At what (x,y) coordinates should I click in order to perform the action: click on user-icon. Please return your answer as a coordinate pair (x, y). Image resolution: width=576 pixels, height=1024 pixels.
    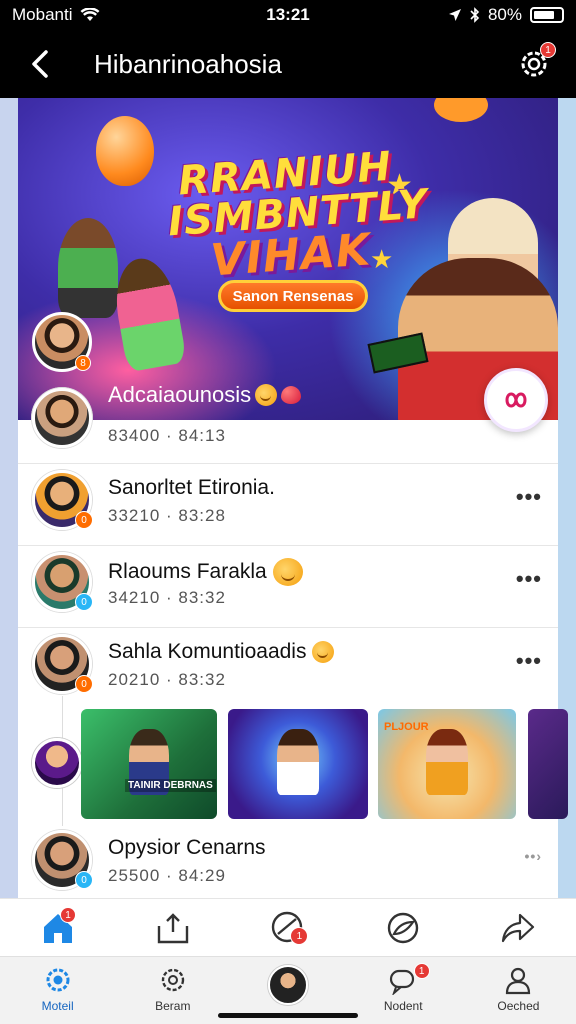
    Looking at the image, I should click on (518, 981).